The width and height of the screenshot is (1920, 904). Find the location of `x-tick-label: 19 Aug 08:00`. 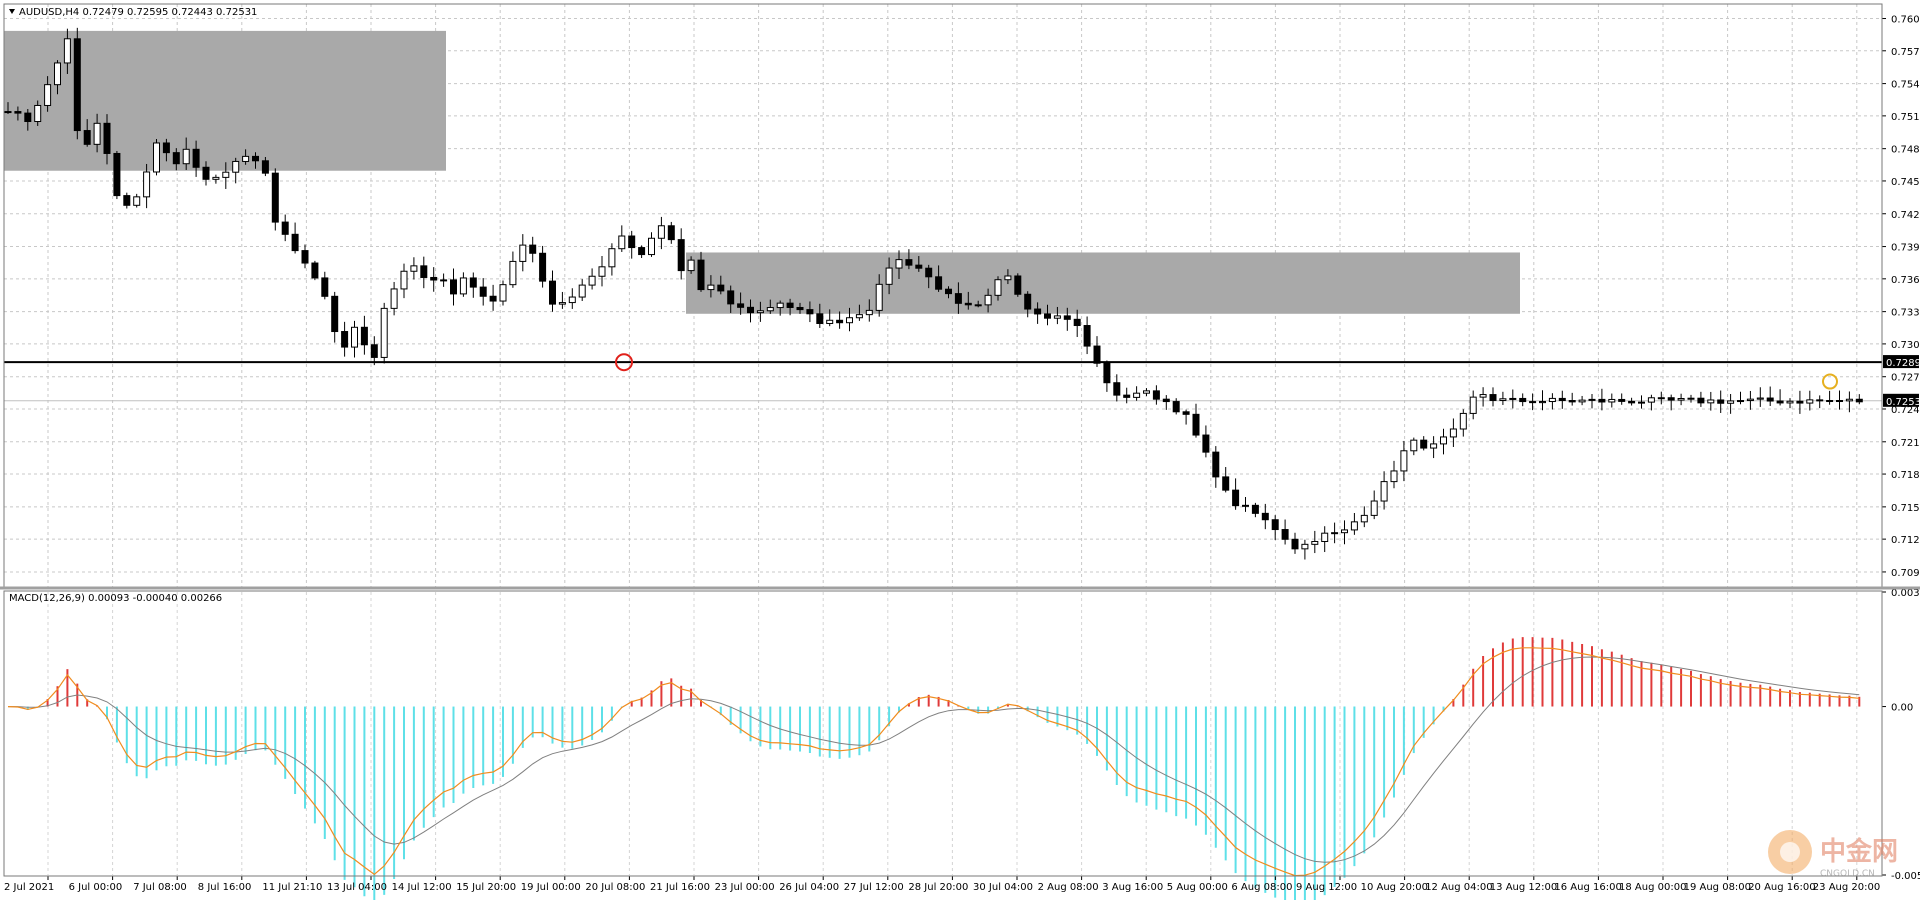

x-tick-label: 19 Aug 08:00 is located at coordinates (1717, 887).